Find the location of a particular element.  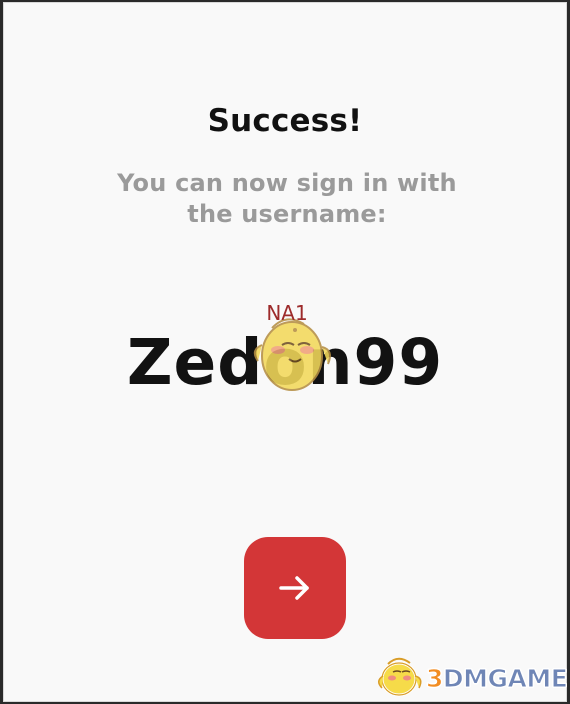

username-display: Zedon99 is located at coordinates (285, 362).